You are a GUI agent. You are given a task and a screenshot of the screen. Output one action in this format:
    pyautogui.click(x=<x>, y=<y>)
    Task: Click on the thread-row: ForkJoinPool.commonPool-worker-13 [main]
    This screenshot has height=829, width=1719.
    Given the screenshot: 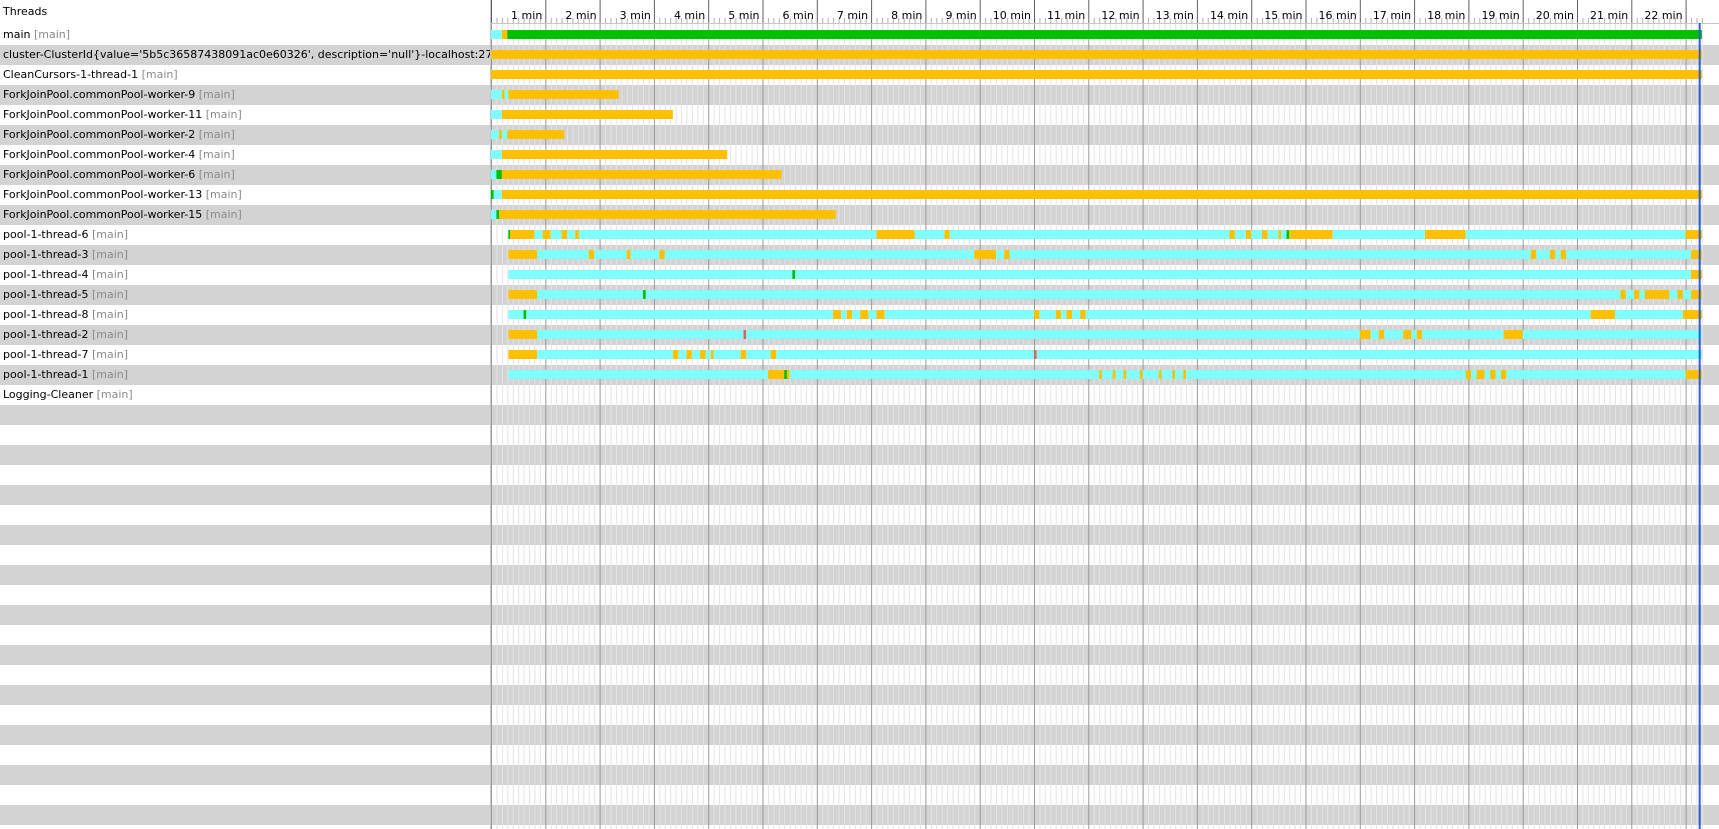 What is the action you would take?
    pyautogui.click(x=245, y=195)
    